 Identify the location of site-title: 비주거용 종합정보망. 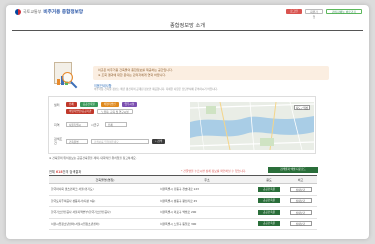
(63, 12).